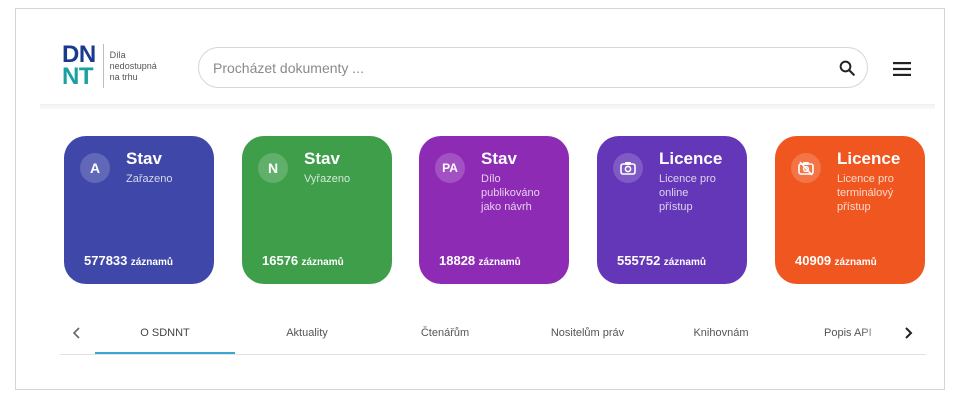 This screenshot has width=960, height=398. Describe the element at coordinates (661, 260) in the screenshot. I see `card-count: 555752 záznamů` at that location.